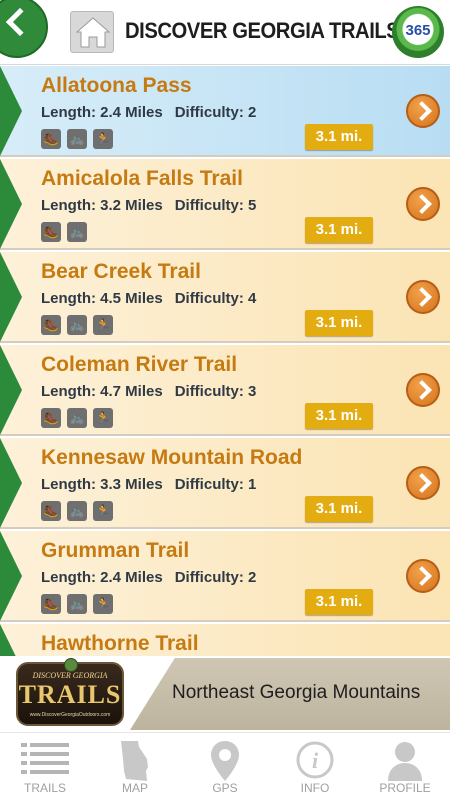  What do you see at coordinates (296, 692) in the screenshot?
I see `region-label: Northeast Georgia Mountains` at bounding box center [296, 692].